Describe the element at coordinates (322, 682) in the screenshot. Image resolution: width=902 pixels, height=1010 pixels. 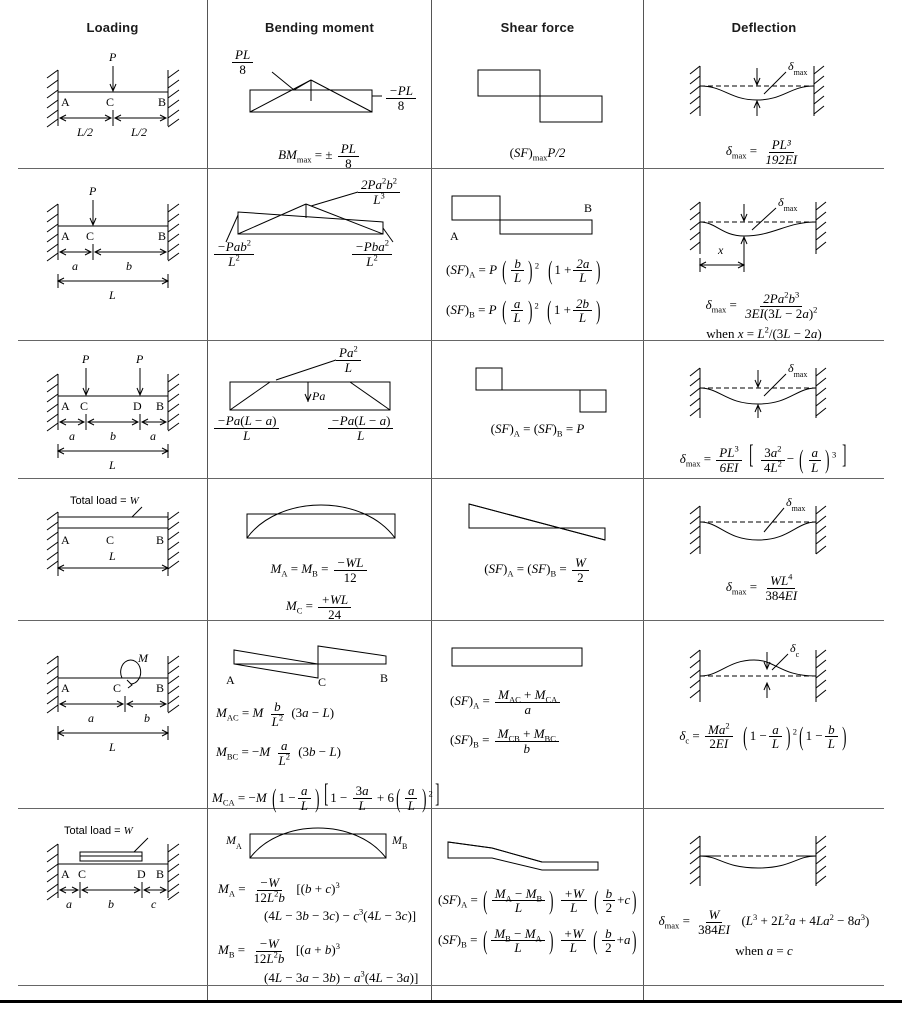
I see `bm-label-C: C` at that location.